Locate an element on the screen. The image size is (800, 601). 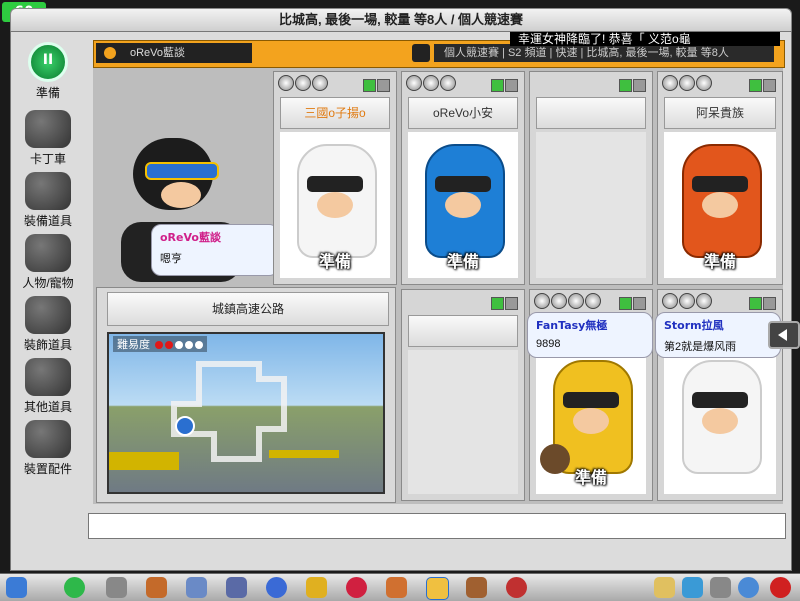
book-icon is located at coordinates (476, 587).